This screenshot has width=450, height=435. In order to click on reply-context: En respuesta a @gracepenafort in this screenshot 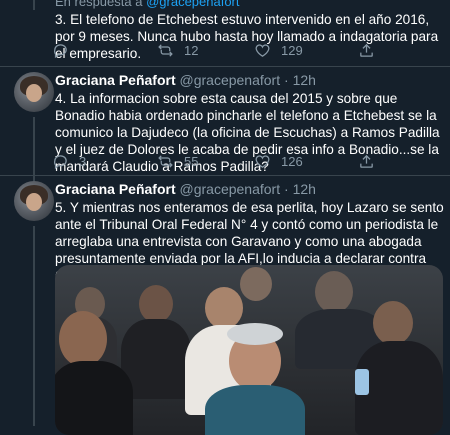, I will do `click(147, 4)`.